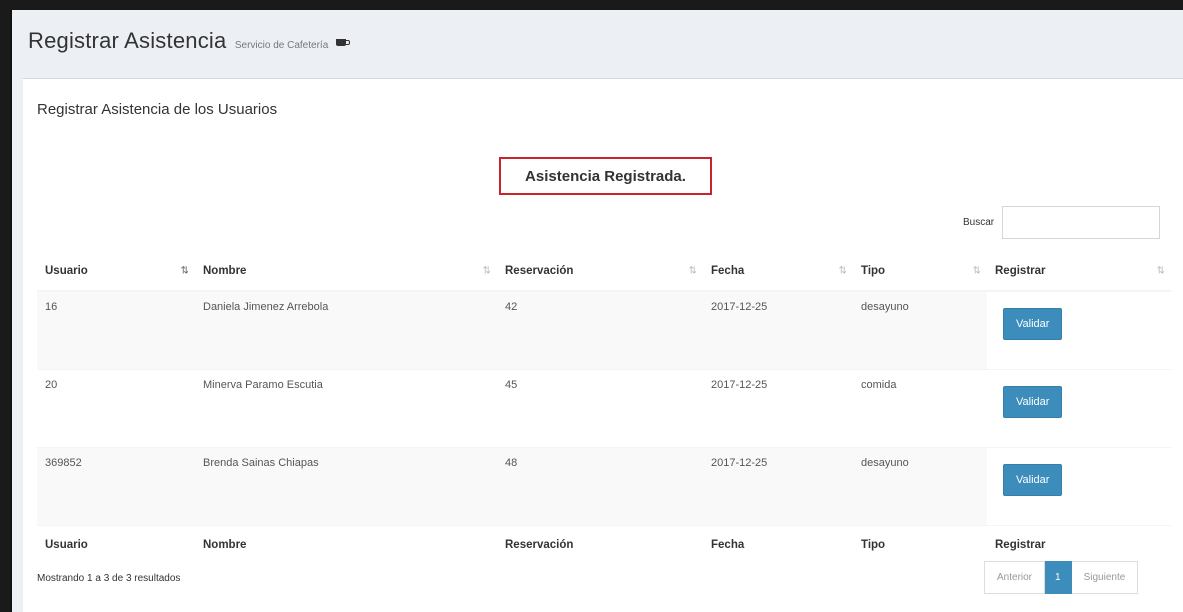  I want to click on cell-usuario: 20, so click(116, 407).